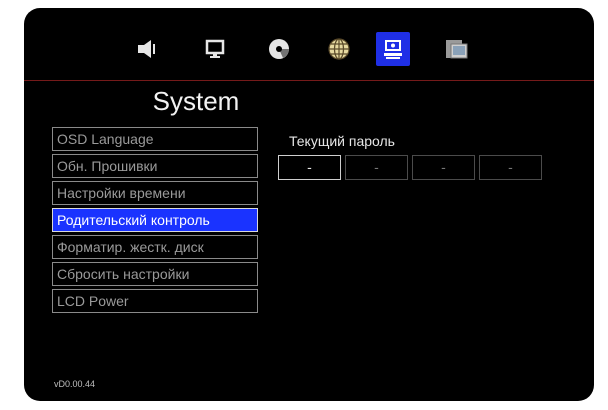  I want to click on menu-item-firmware-update: Обн. Прошивки, so click(155, 166).